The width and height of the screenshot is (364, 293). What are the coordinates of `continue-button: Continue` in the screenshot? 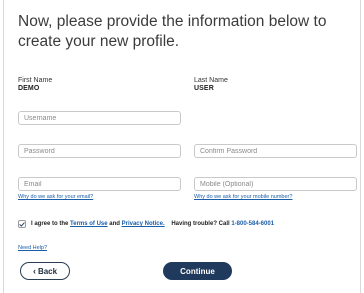 It's located at (197, 271).